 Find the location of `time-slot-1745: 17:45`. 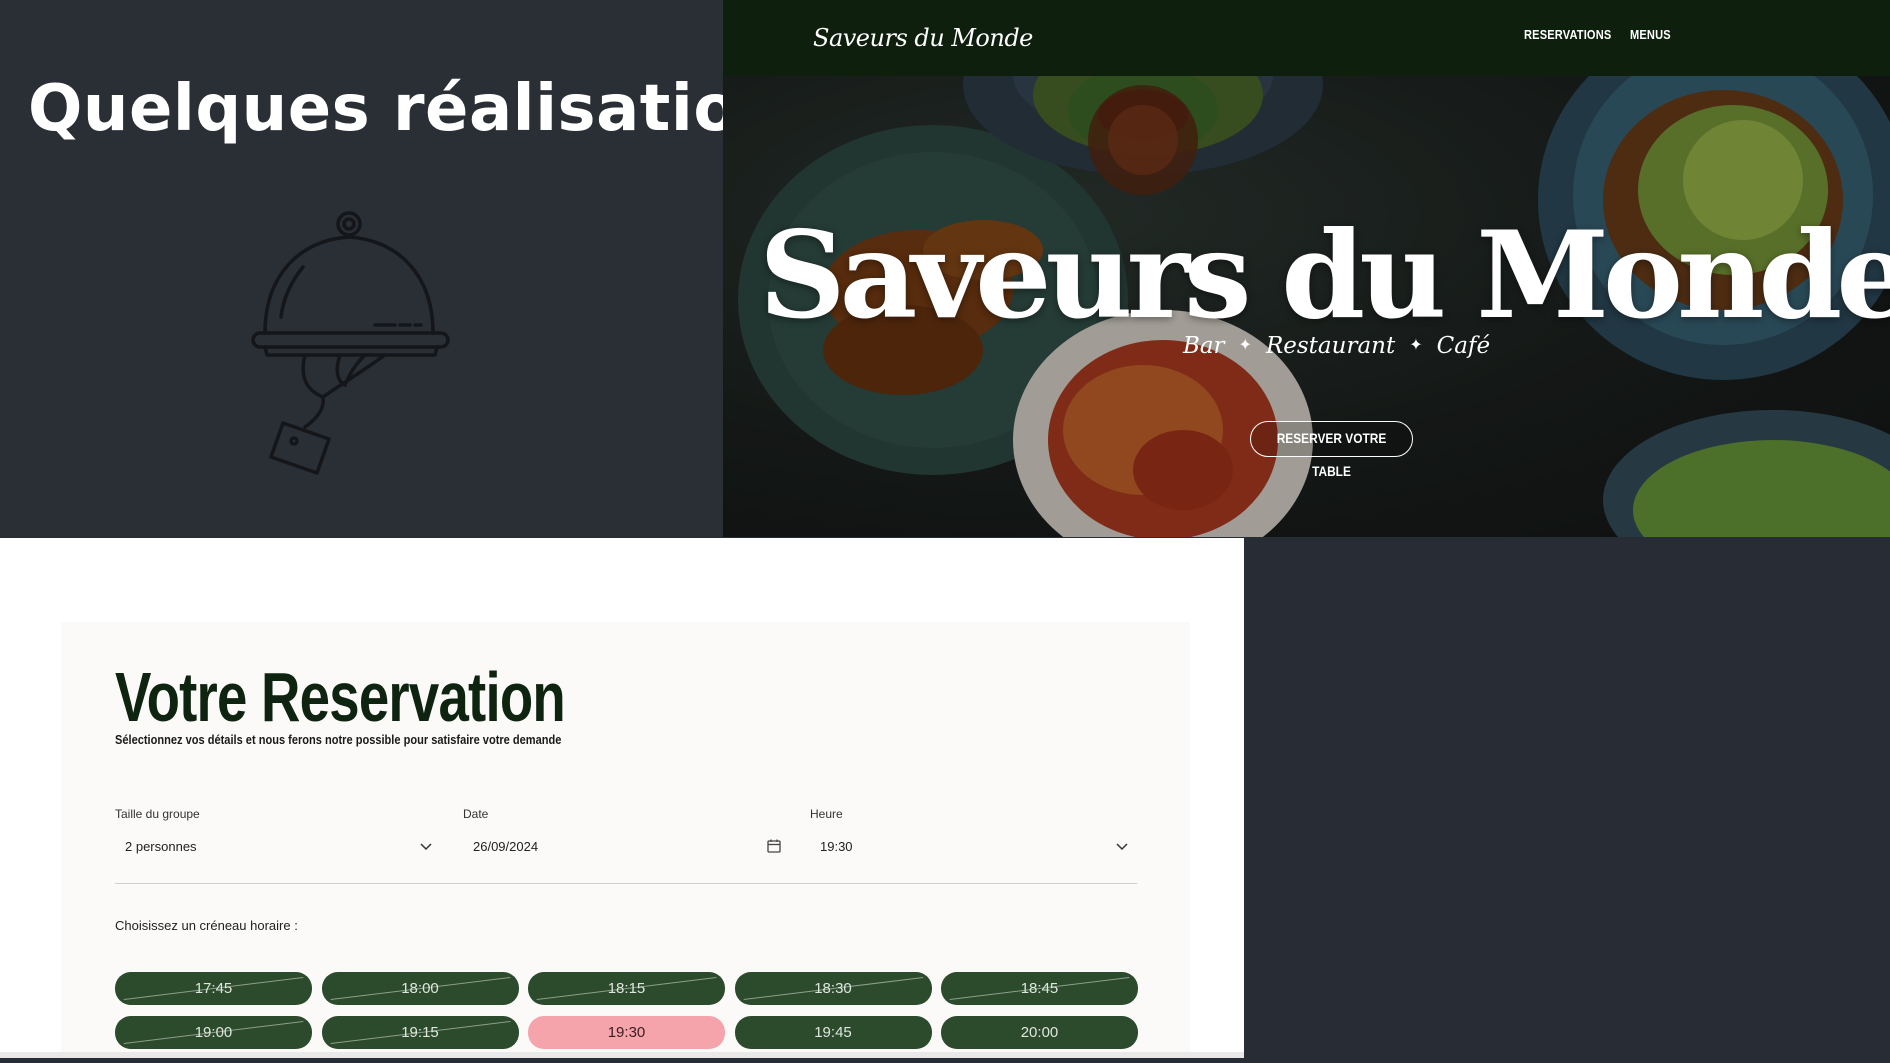

time-slot-1745: 17:45 is located at coordinates (213, 988).